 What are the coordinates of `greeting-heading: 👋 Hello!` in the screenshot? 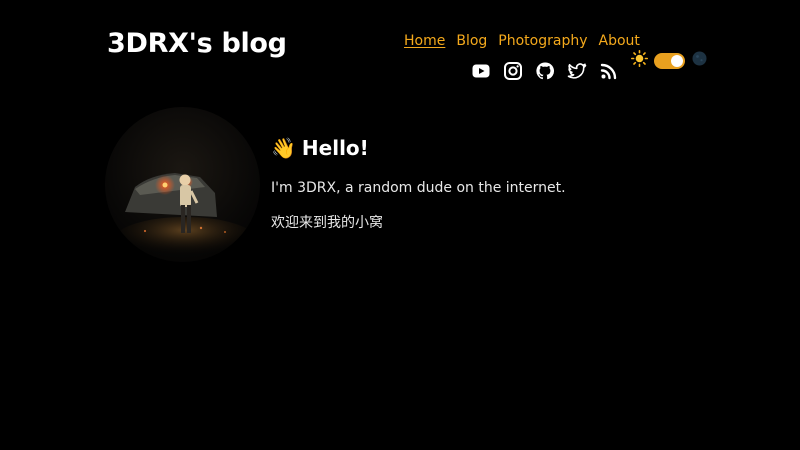 It's located at (418, 148).